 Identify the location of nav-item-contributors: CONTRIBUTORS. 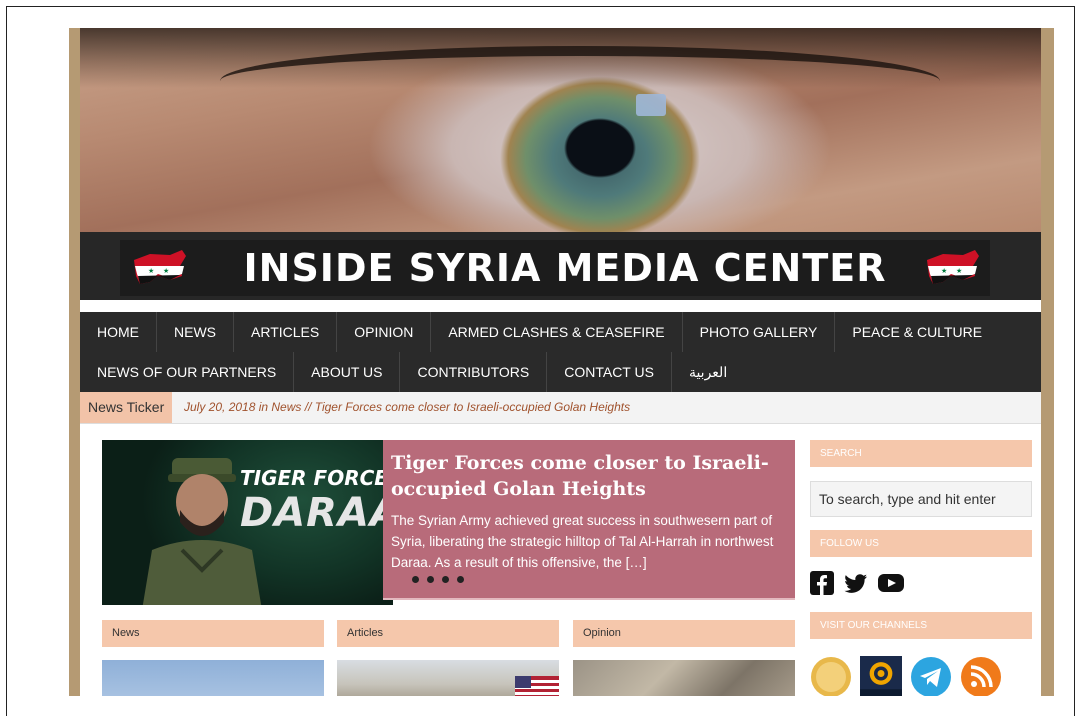
(474, 372).